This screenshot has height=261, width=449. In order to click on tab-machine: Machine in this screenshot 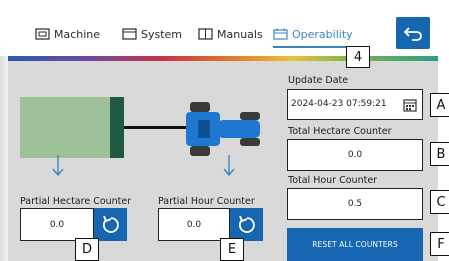, I will do `click(67, 34)`.